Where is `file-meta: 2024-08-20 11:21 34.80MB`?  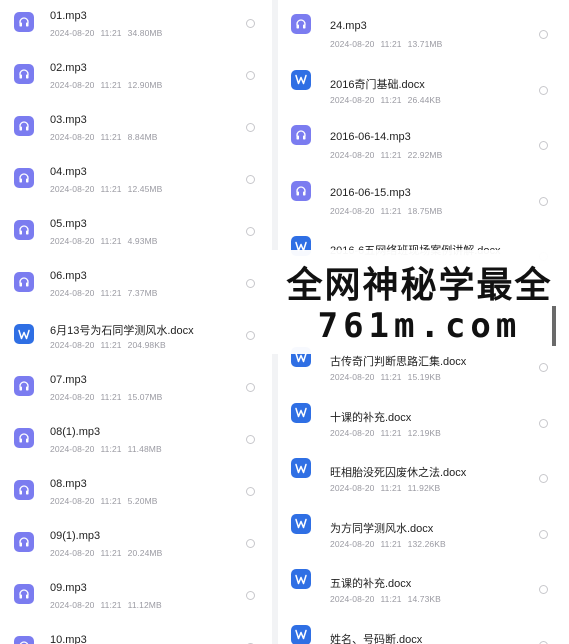
file-meta: 2024-08-20 11:21 34.80MB is located at coordinates (109, 33).